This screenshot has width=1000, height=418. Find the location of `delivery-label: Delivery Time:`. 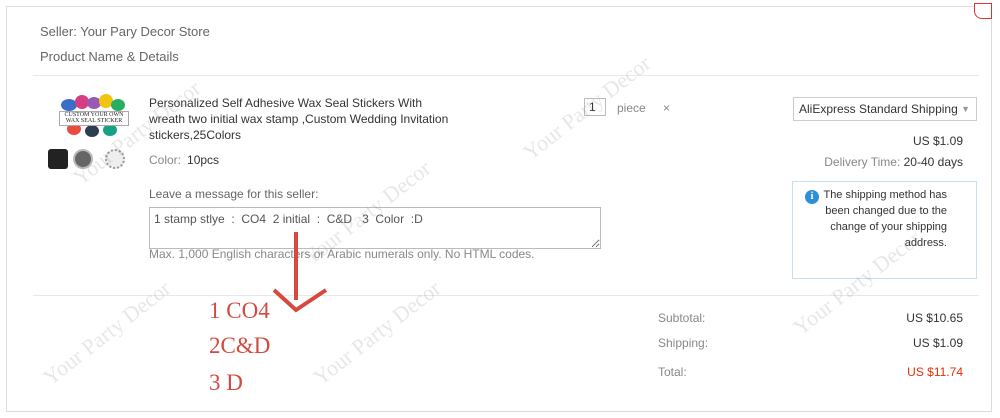

delivery-label: Delivery Time: is located at coordinates (862, 162).